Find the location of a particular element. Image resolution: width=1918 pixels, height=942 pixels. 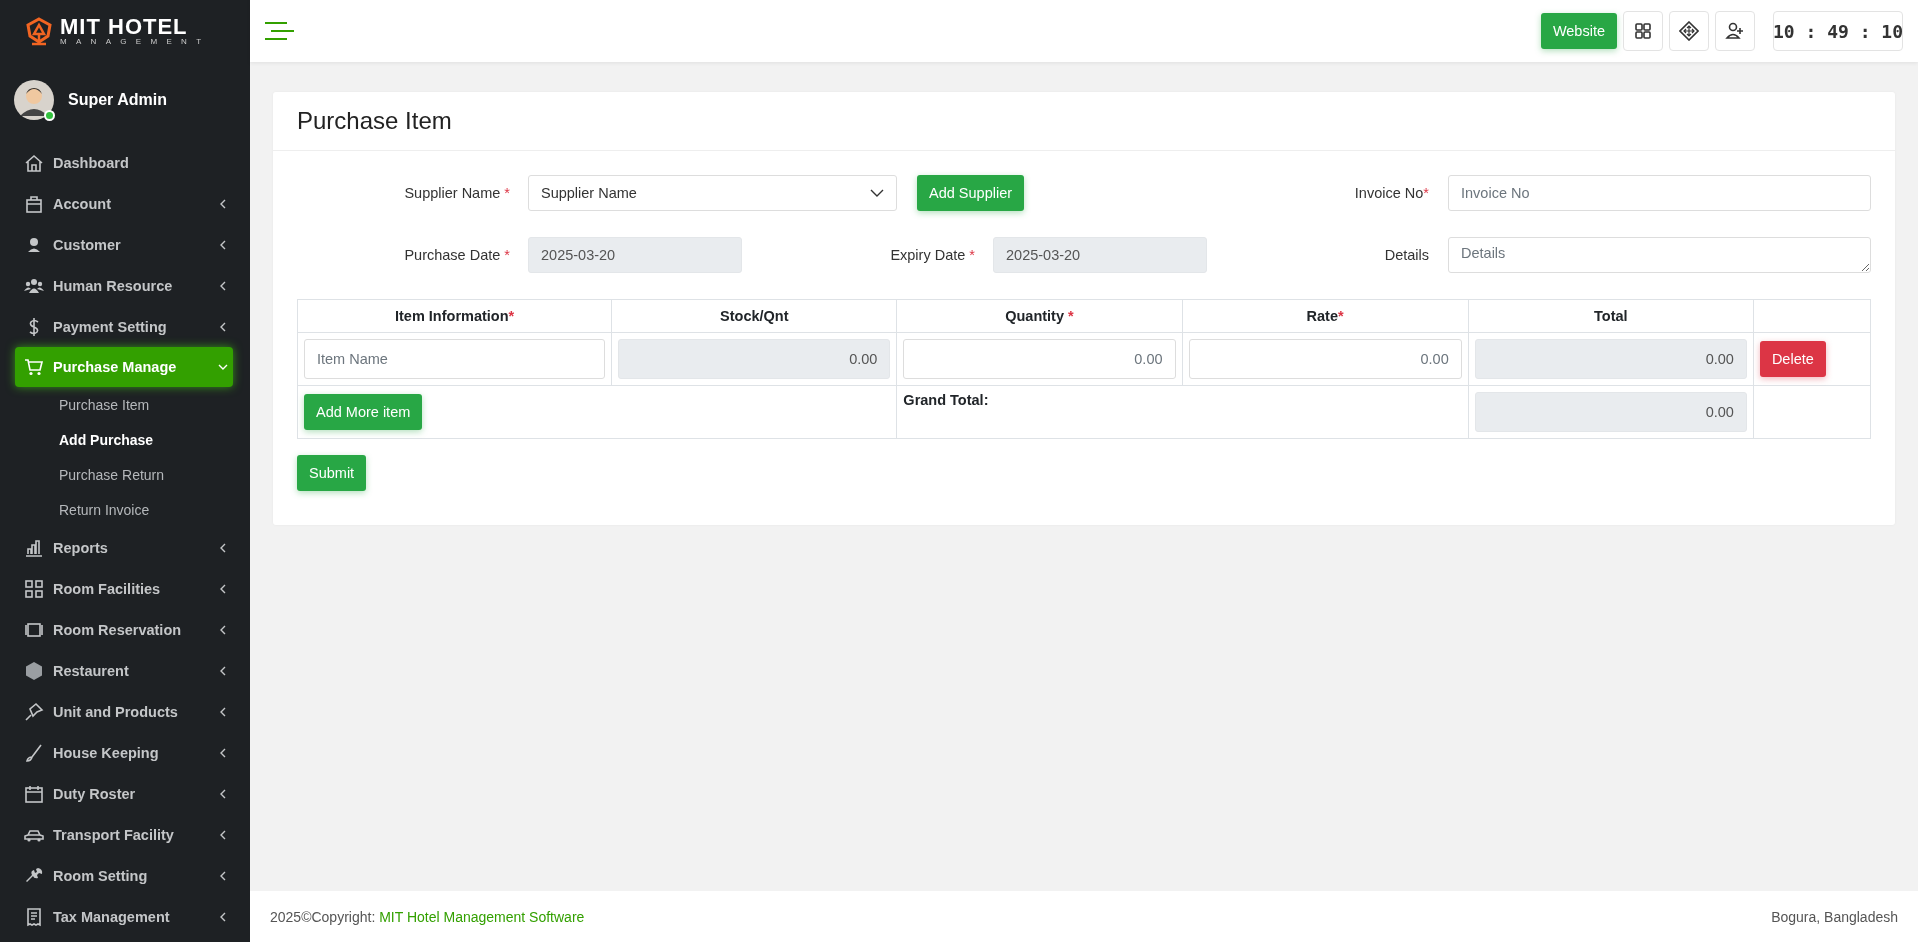

submenu-item: Purchase Item is located at coordinates (125, 404).